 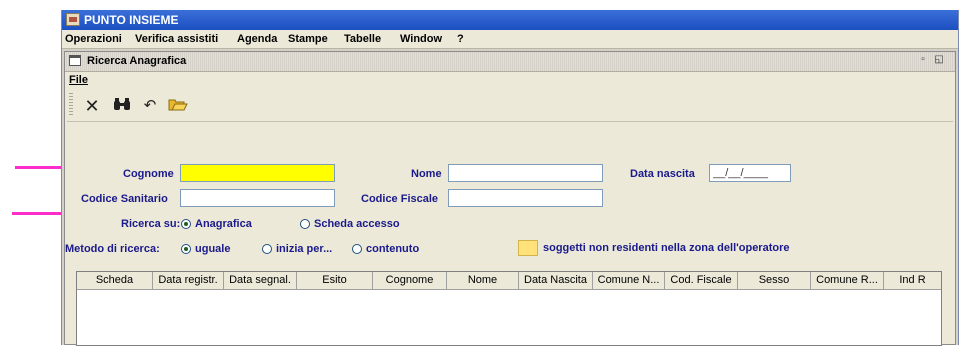 What do you see at coordinates (410, 281) in the screenshot?
I see `column-header: Cognome` at bounding box center [410, 281].